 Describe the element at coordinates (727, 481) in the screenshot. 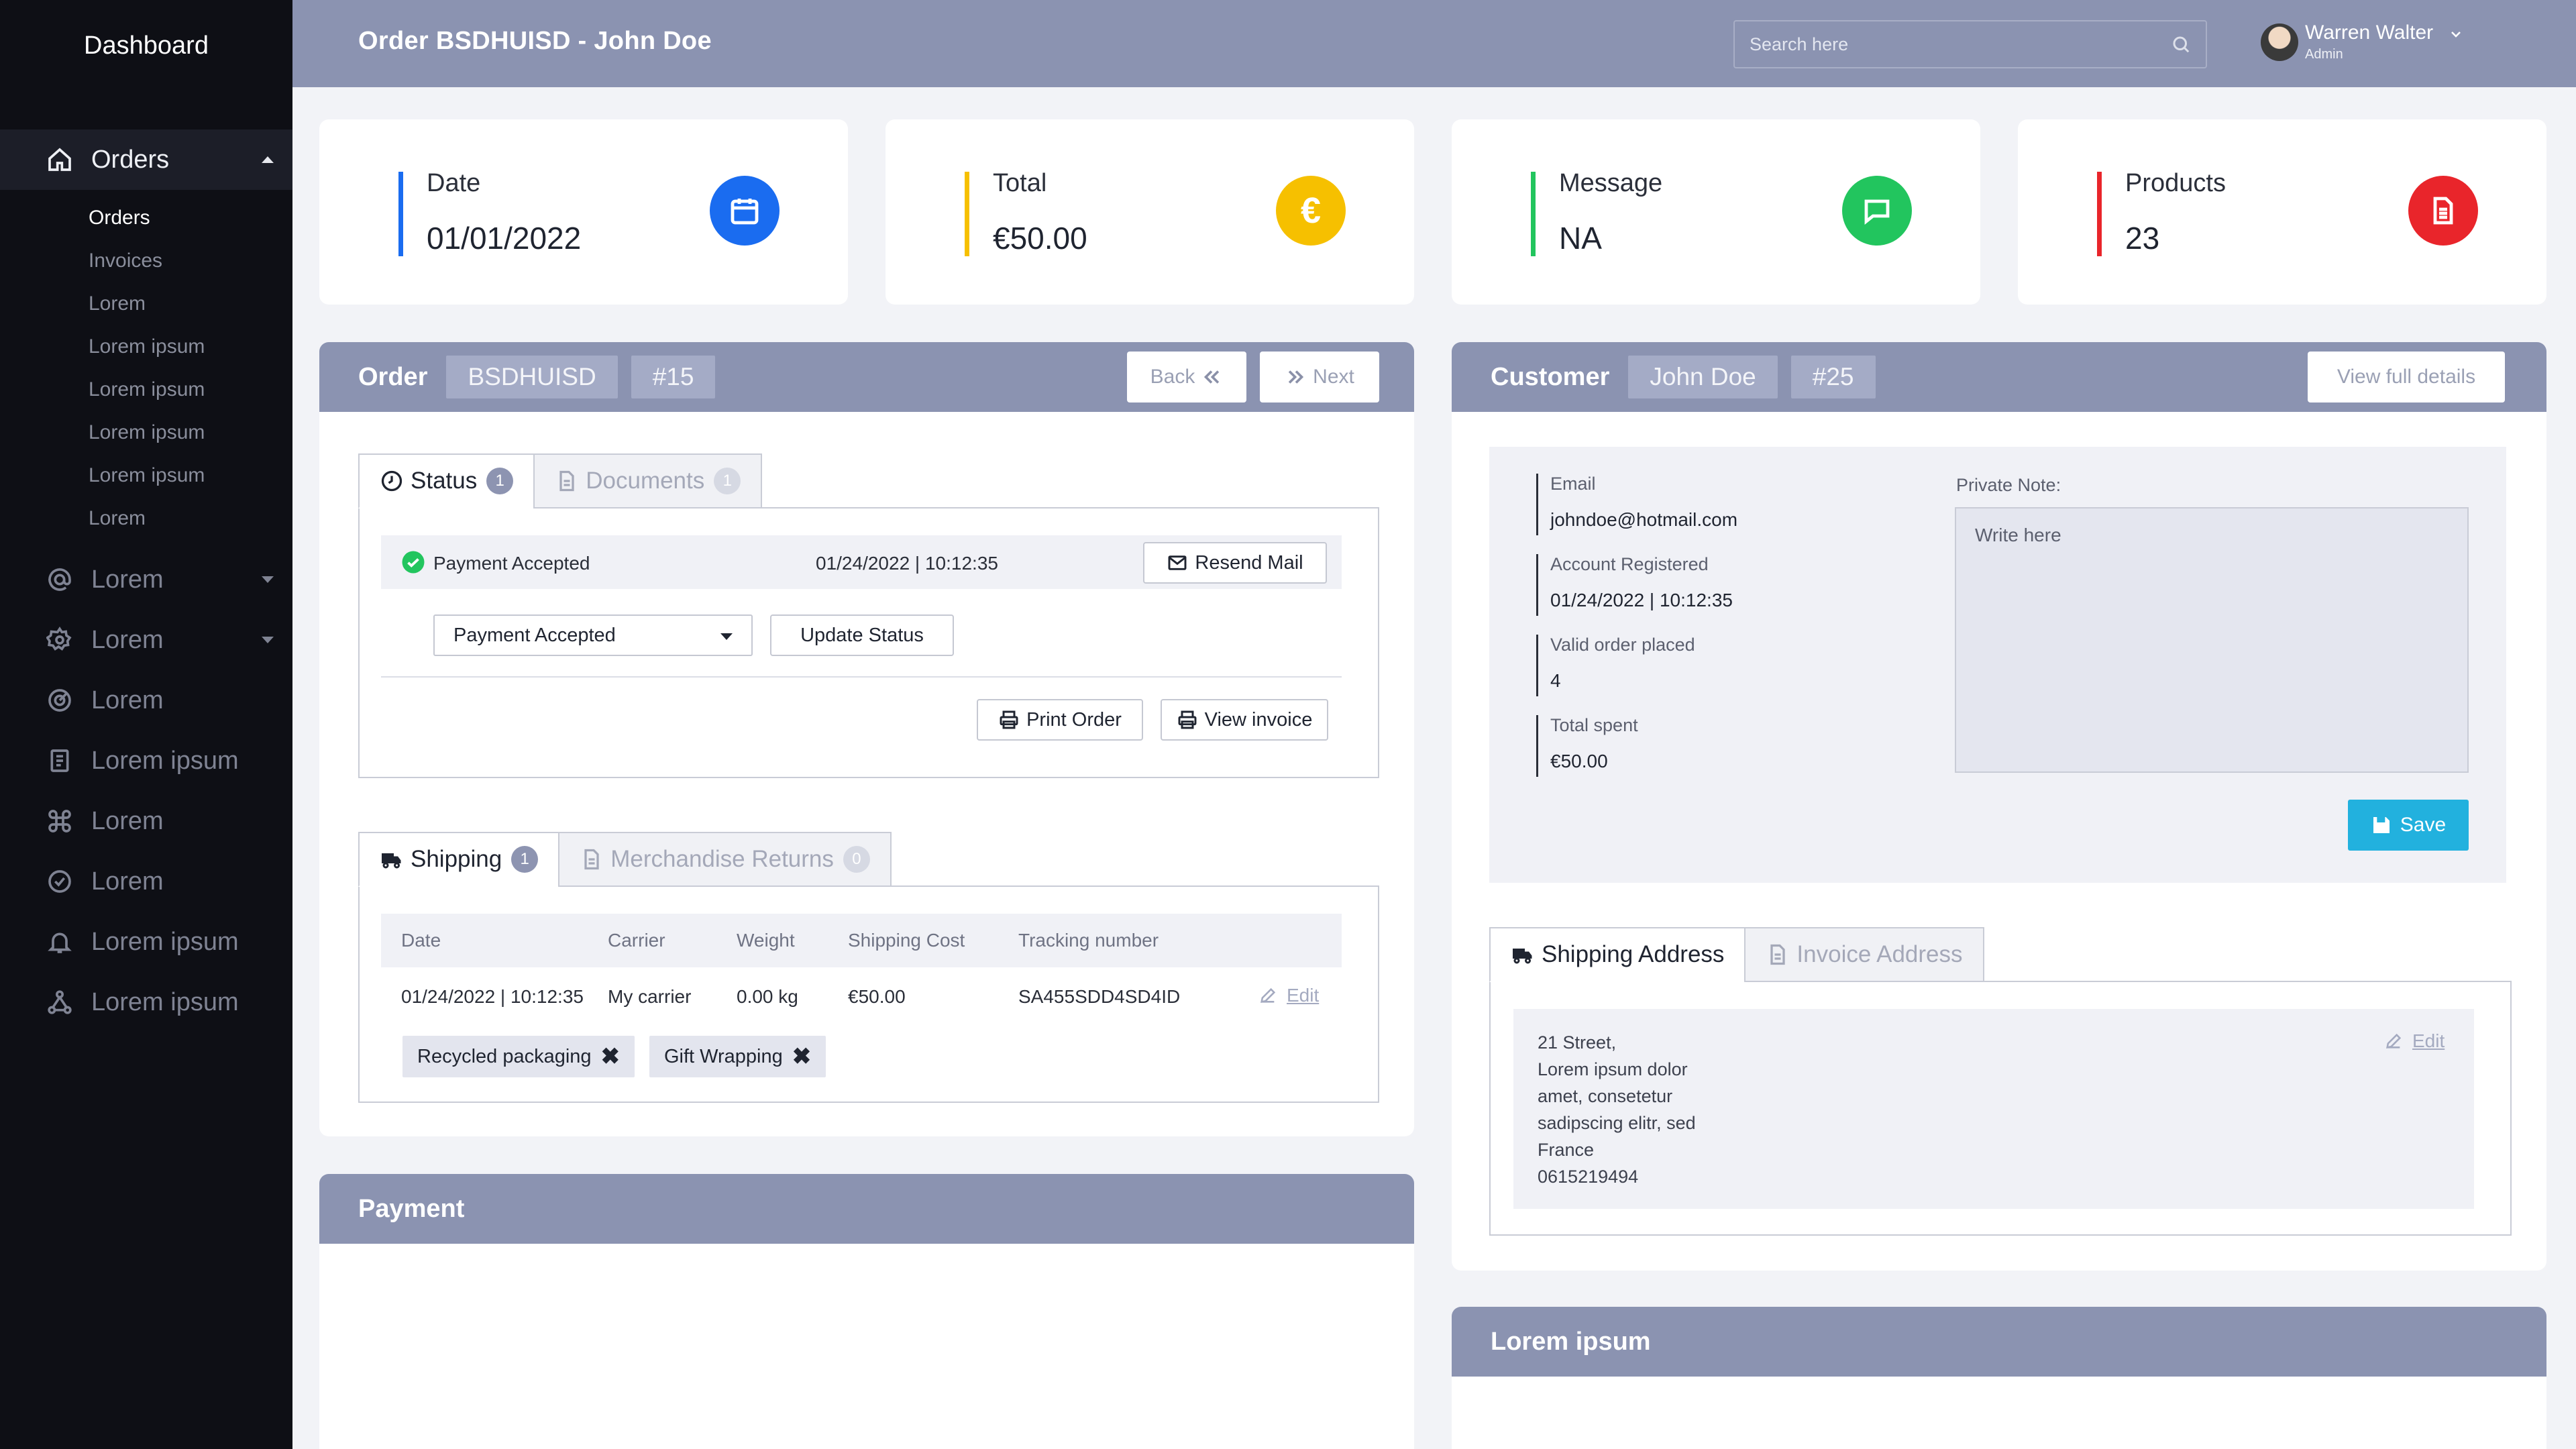

I see `tab-count-badge: 1` at that location.